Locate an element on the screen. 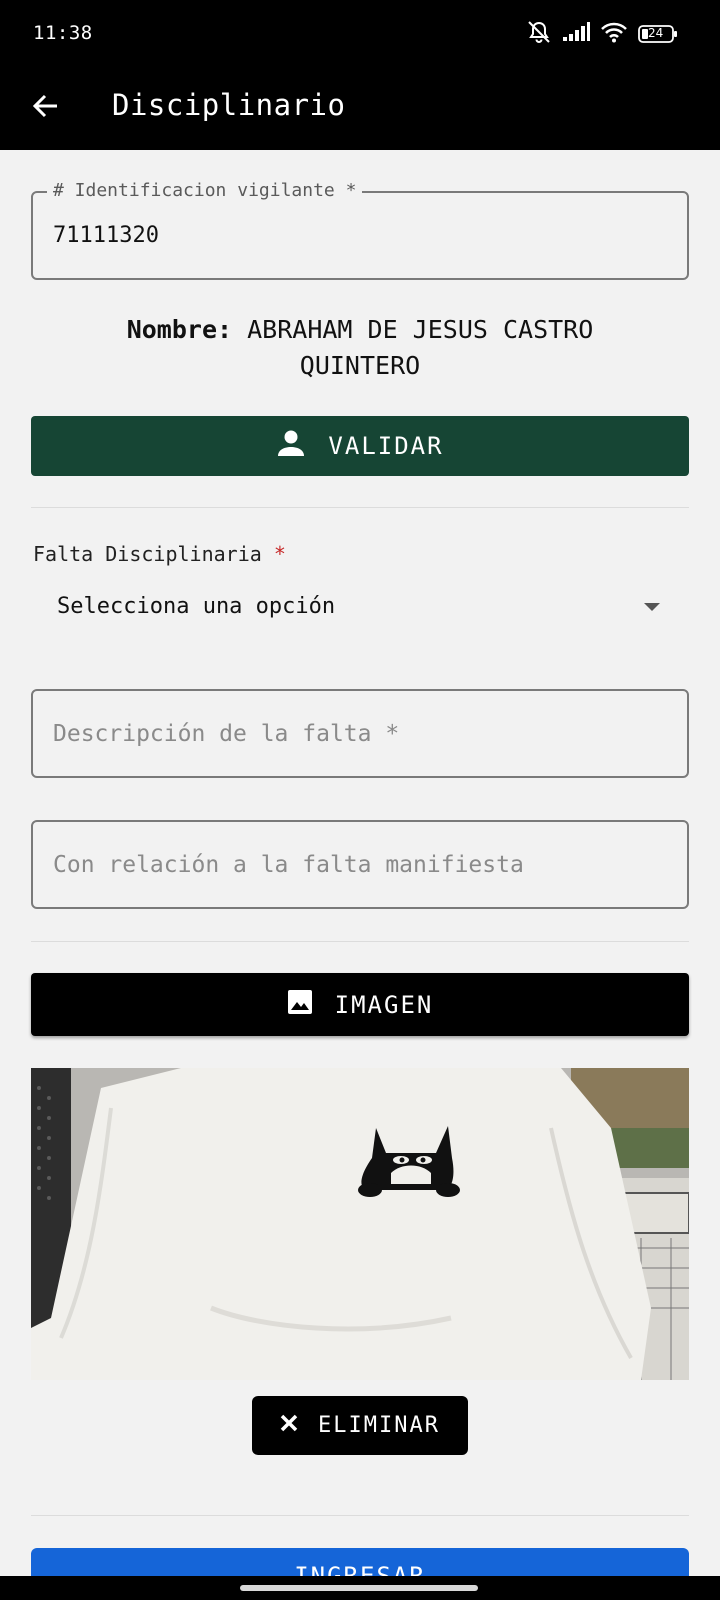 This screenshot has height=1600, width=720. nombre-text: Nombre: ABRAHAM DE JESUS CASTRO QUINTERO is located at coordinates (360, 348).